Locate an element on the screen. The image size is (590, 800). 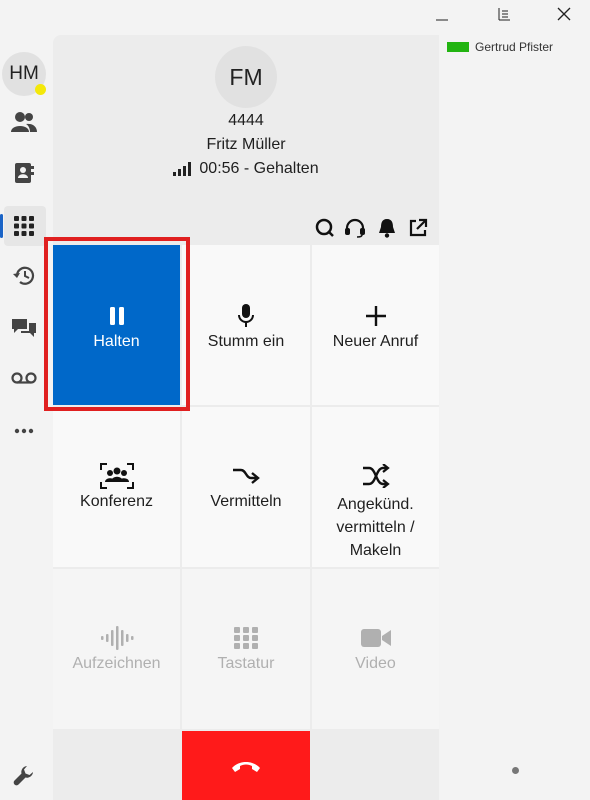
record-label: Aufzeichnen is located at coordinates (116, 663).